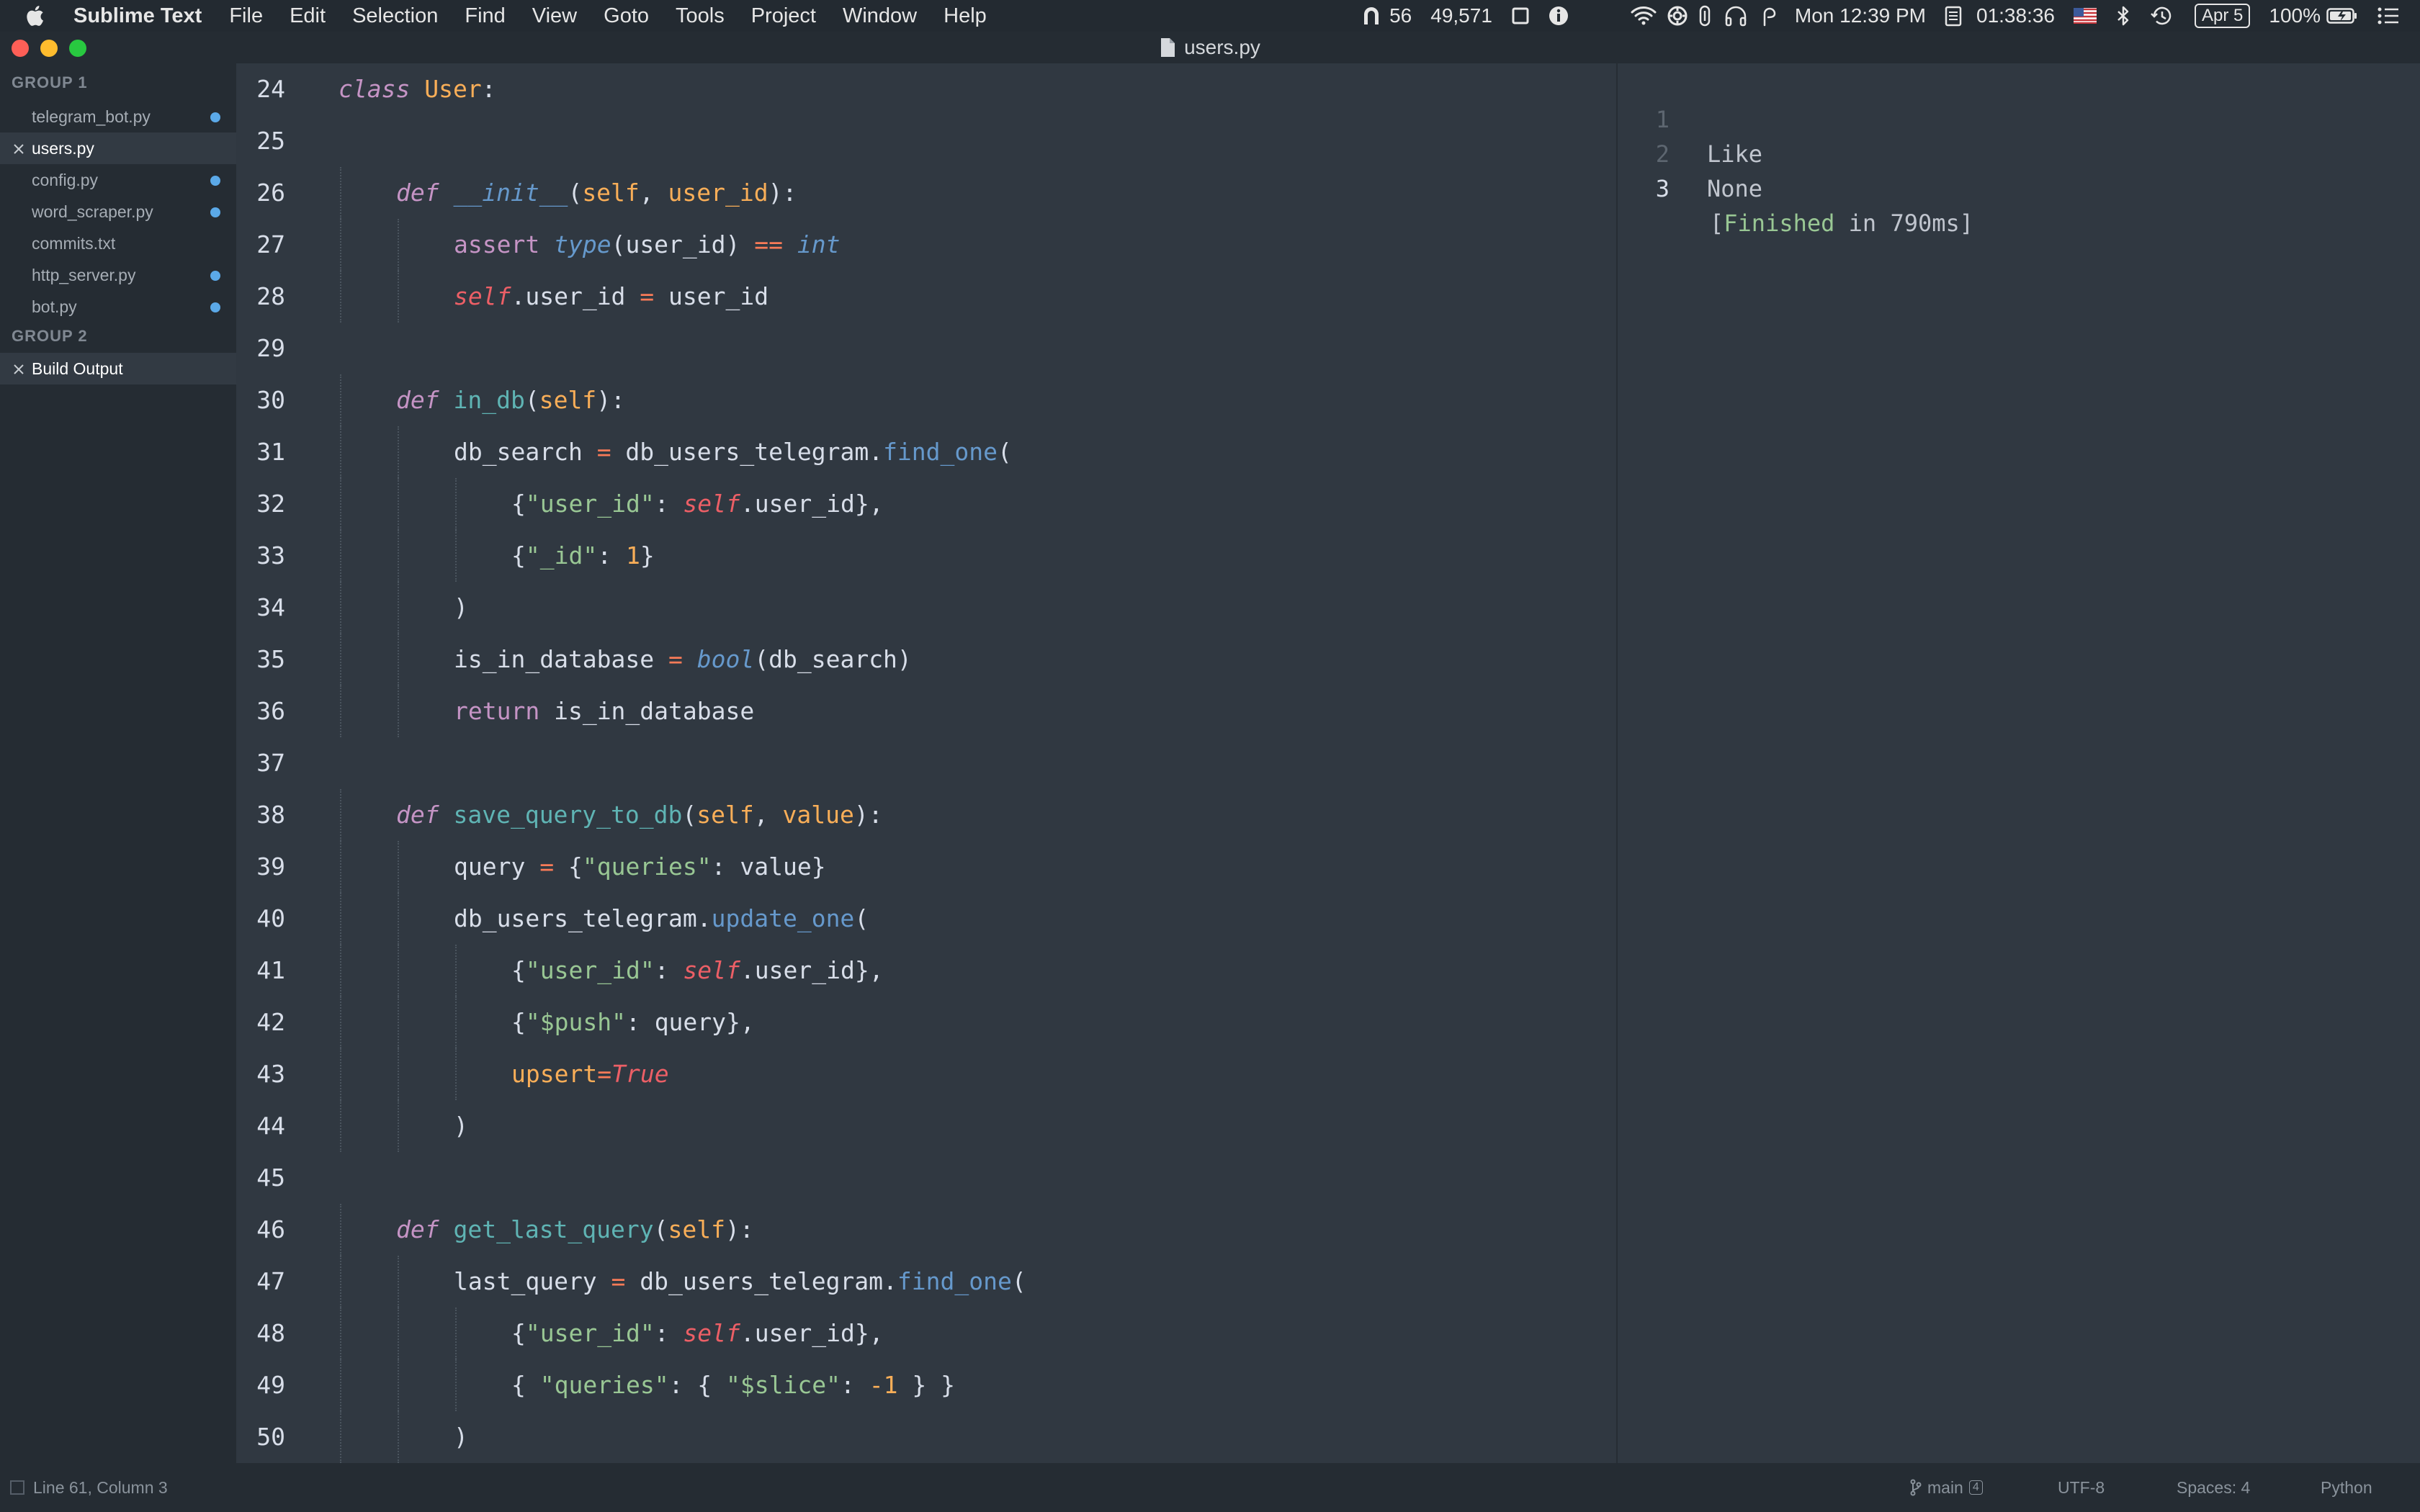 The height and width of the screenshot is (1512, 2420). What do you see at coordinates (1704, 16) in the screenshot?
I see `paperclip-icon` at bounding box center [1704, 16].